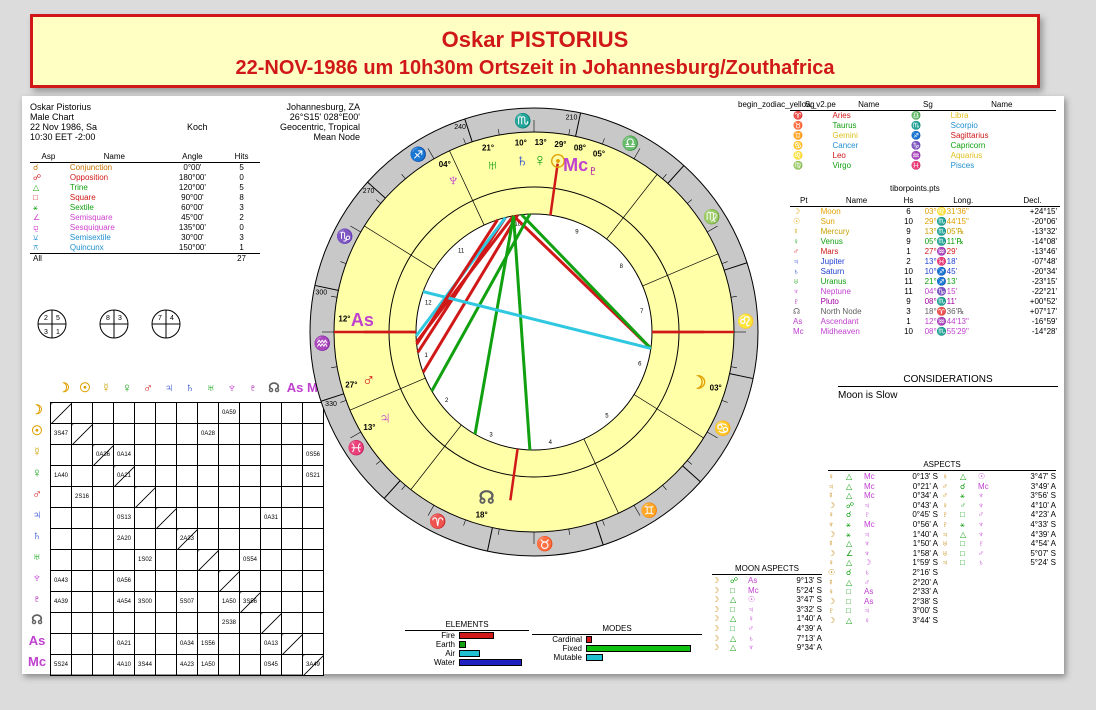 This screenshot has width=1096, height=710. What do you see at coordinates (124, 455) in the screenshot?
I see `grid-cell: 0A14` at bounding box center [124, 455].